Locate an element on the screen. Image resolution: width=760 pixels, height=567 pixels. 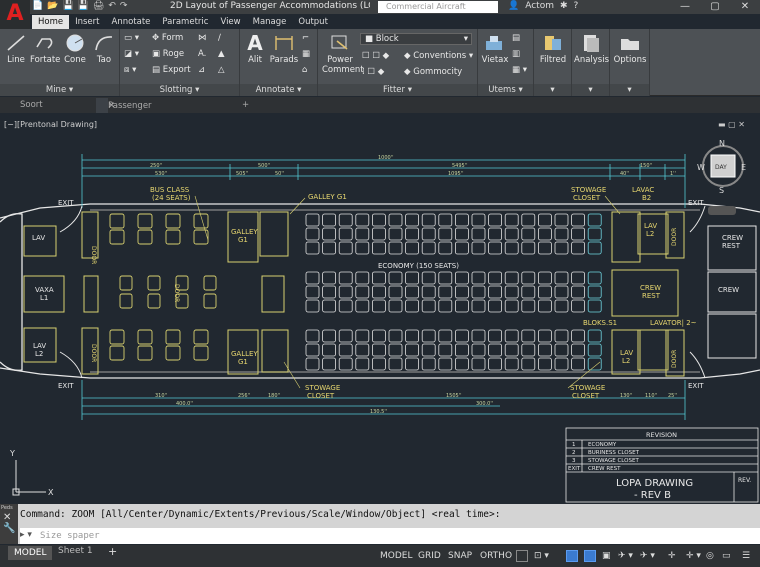
options-button: Options is located at coordinates (630, 49).